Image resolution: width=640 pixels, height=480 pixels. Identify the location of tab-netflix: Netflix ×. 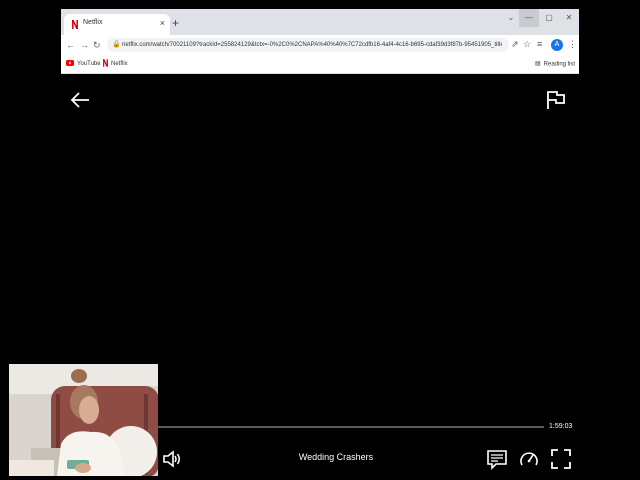
(117, 24).